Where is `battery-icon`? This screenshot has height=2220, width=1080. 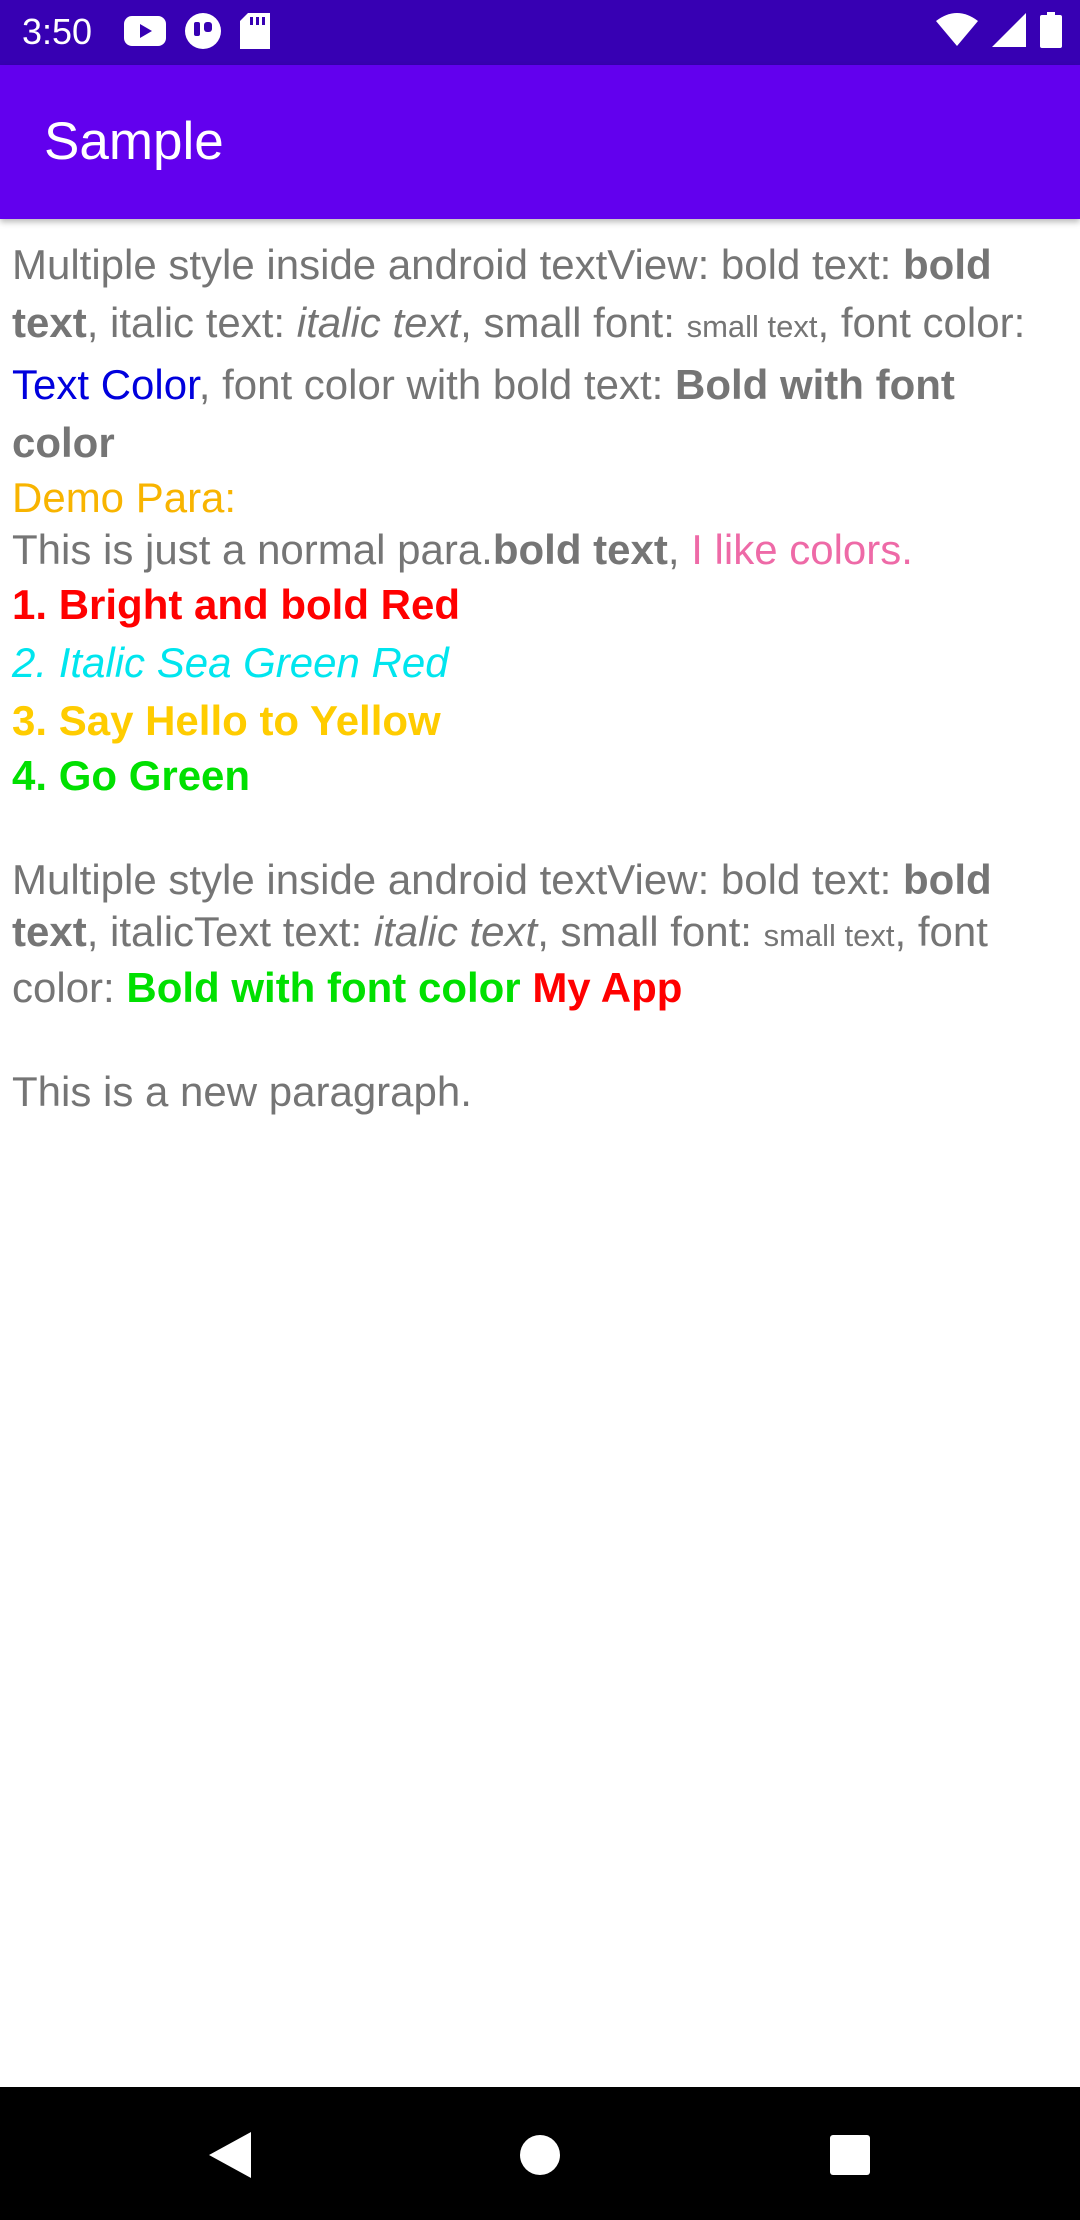
battery-icon is located at coordinates (1051, 32).